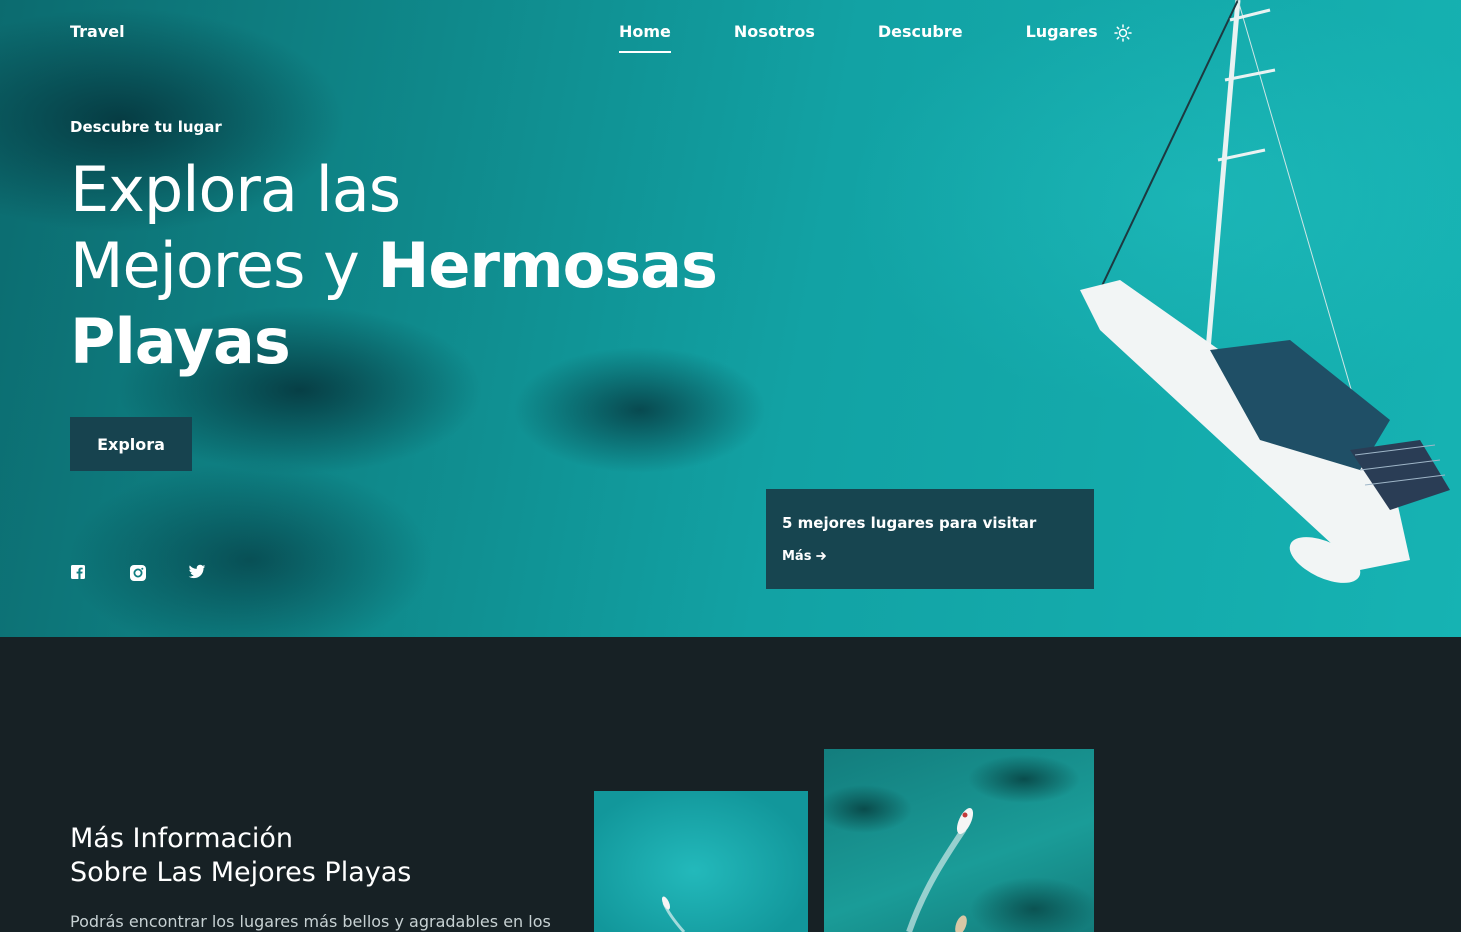 This screenshot has height=932, width=1461. I want to click on featured-card-title: 5 mejores lugares para visitar, so click(909, 523).